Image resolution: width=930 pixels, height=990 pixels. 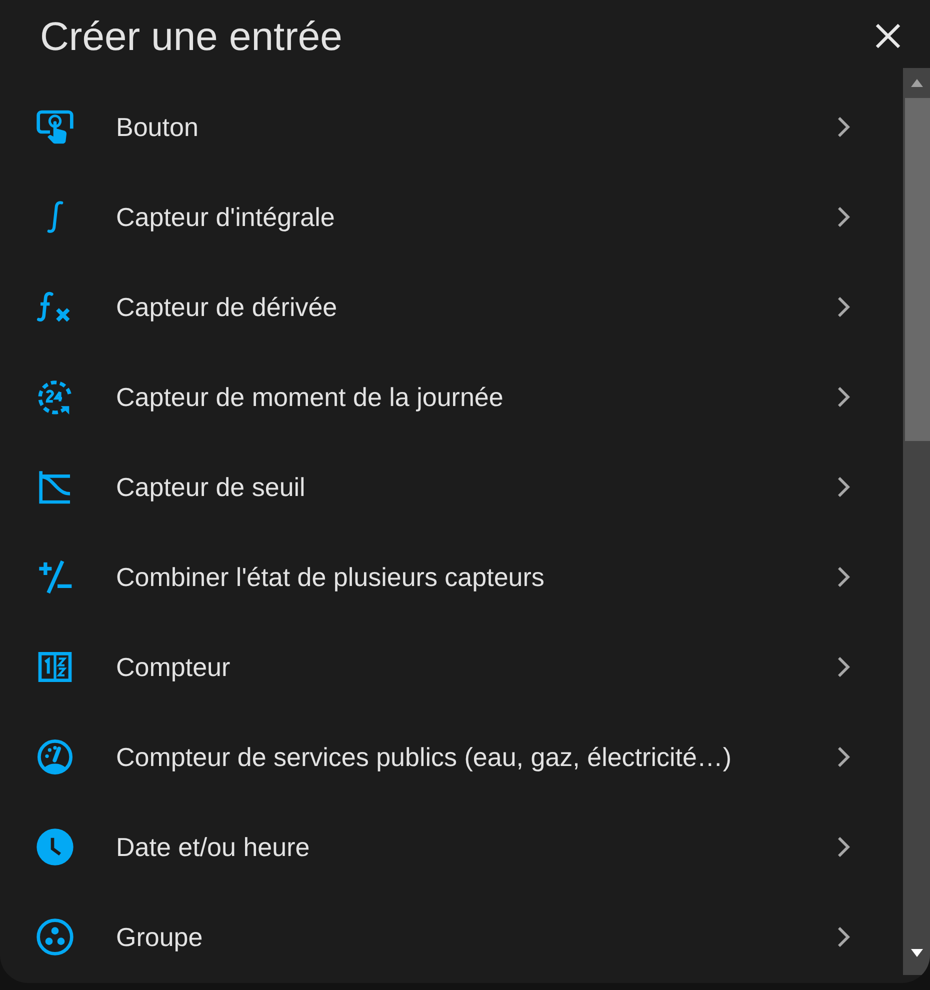 I want to click on scroll-up-arrow-icon, so click(x=916, y=83).